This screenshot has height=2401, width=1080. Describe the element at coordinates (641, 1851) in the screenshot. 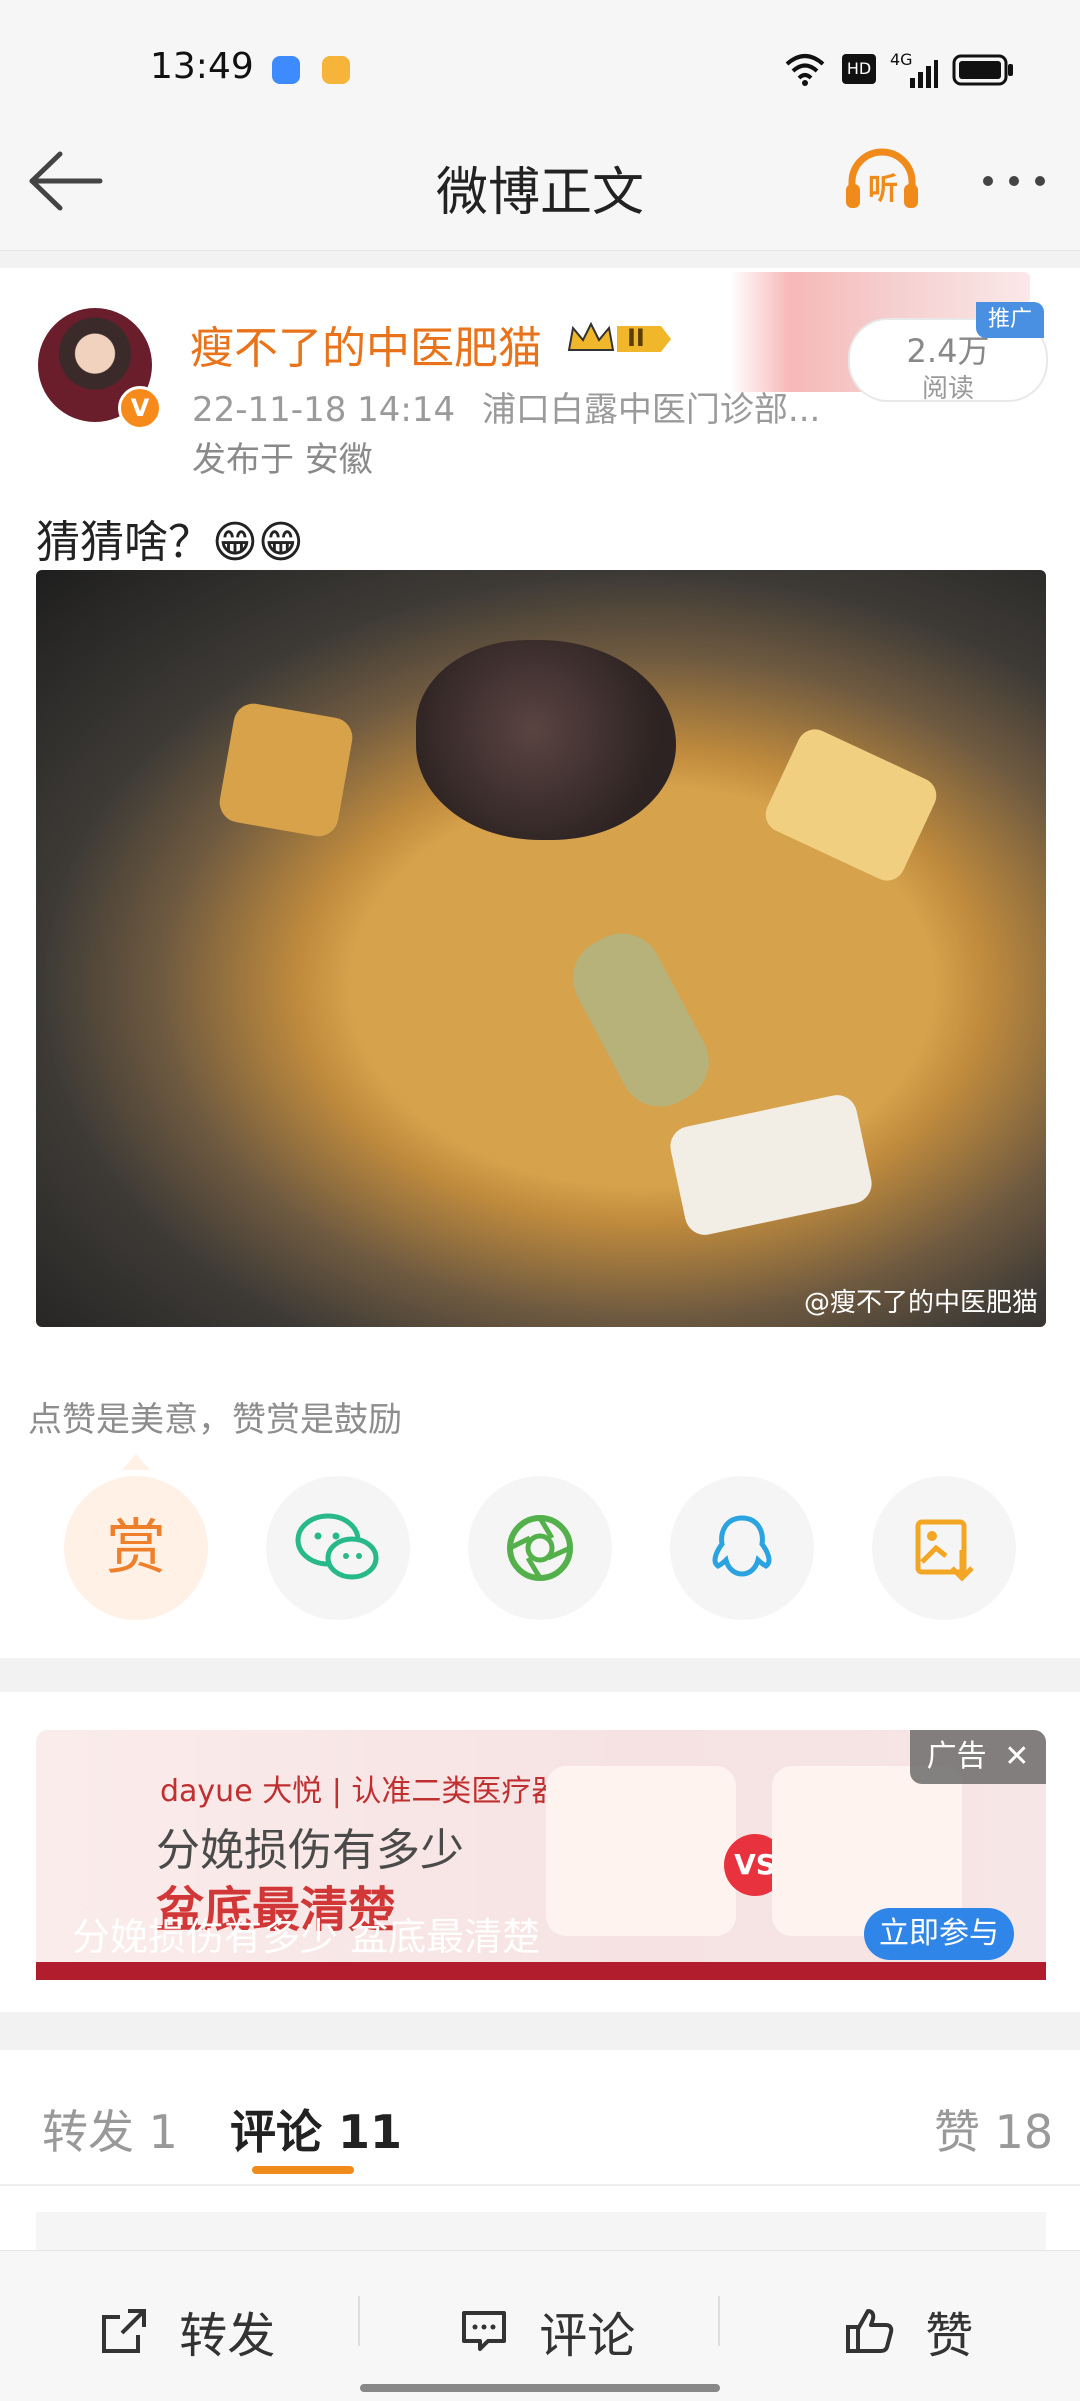

I see `ad-illustration-before` at that location.